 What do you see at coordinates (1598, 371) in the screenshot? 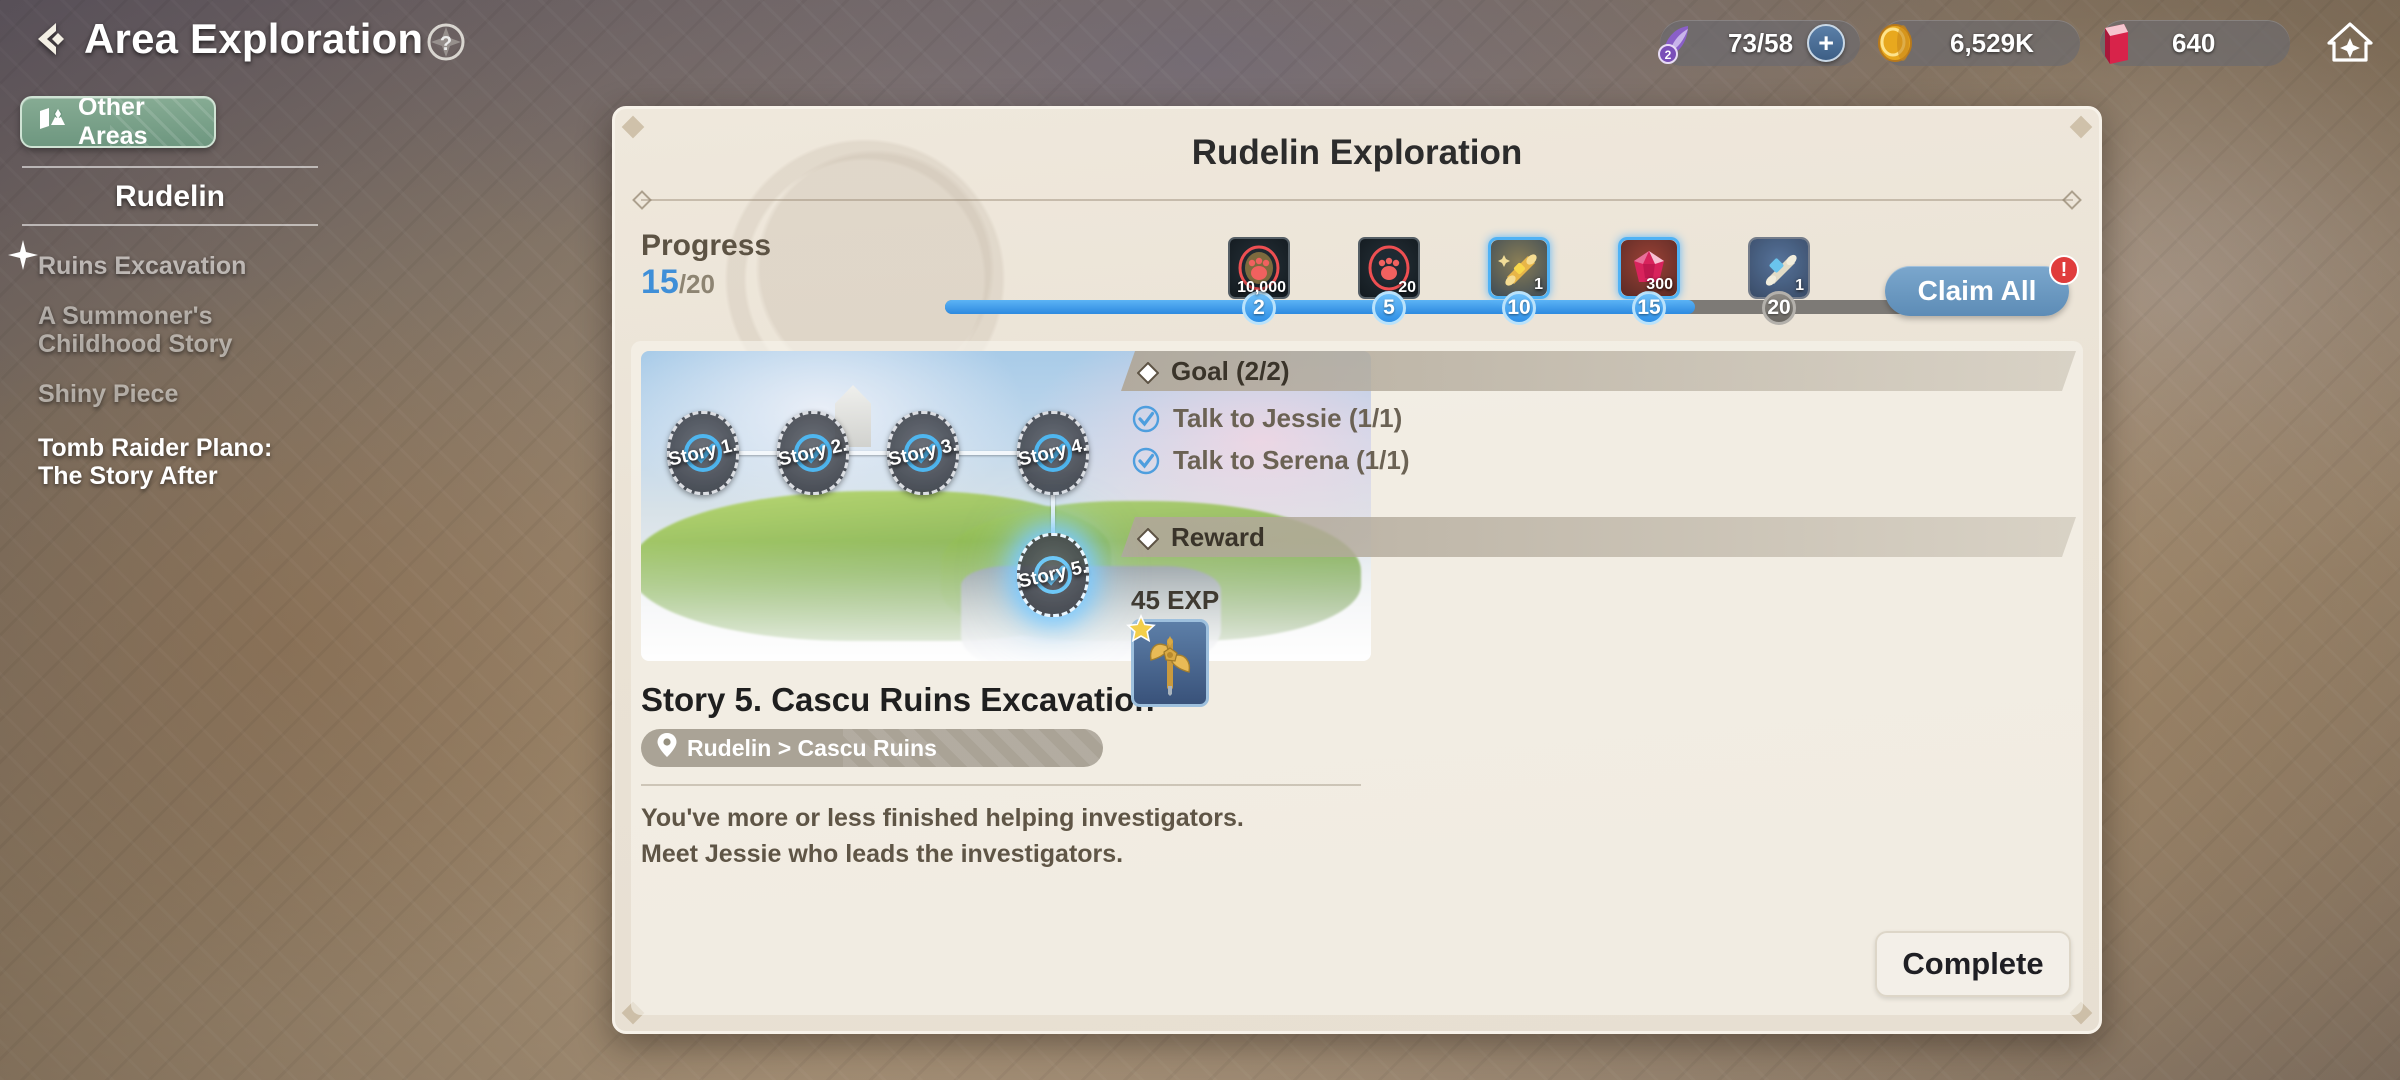
I see `goal-section-header: Goal (2/2)` at bounding box center [1598, 371].